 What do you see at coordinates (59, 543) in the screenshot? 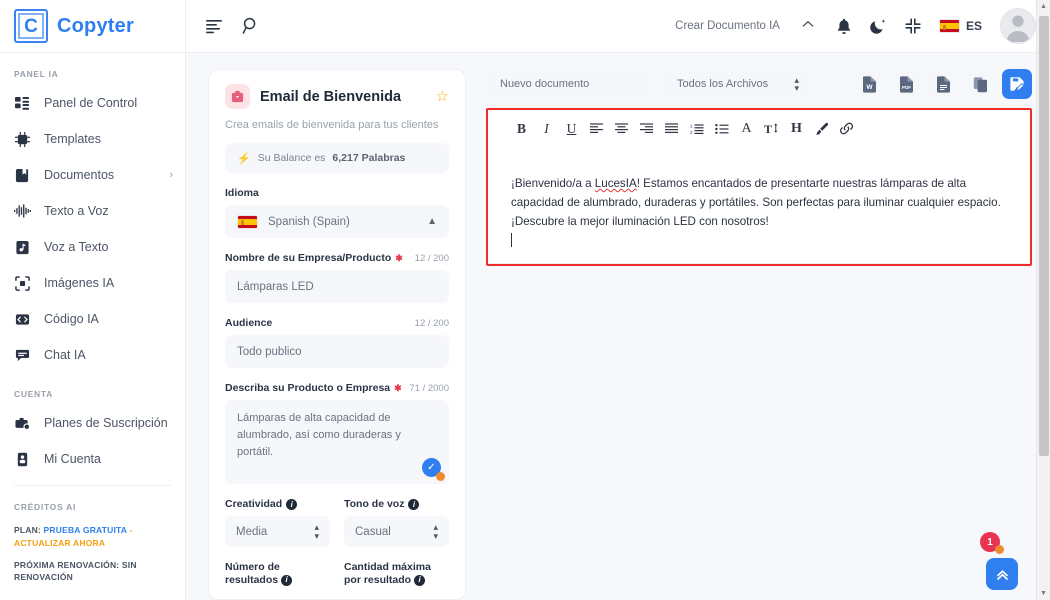
I see `plan-upgrade-link: ACTUALIZAR AHORA` at bounding box center [59, 543].